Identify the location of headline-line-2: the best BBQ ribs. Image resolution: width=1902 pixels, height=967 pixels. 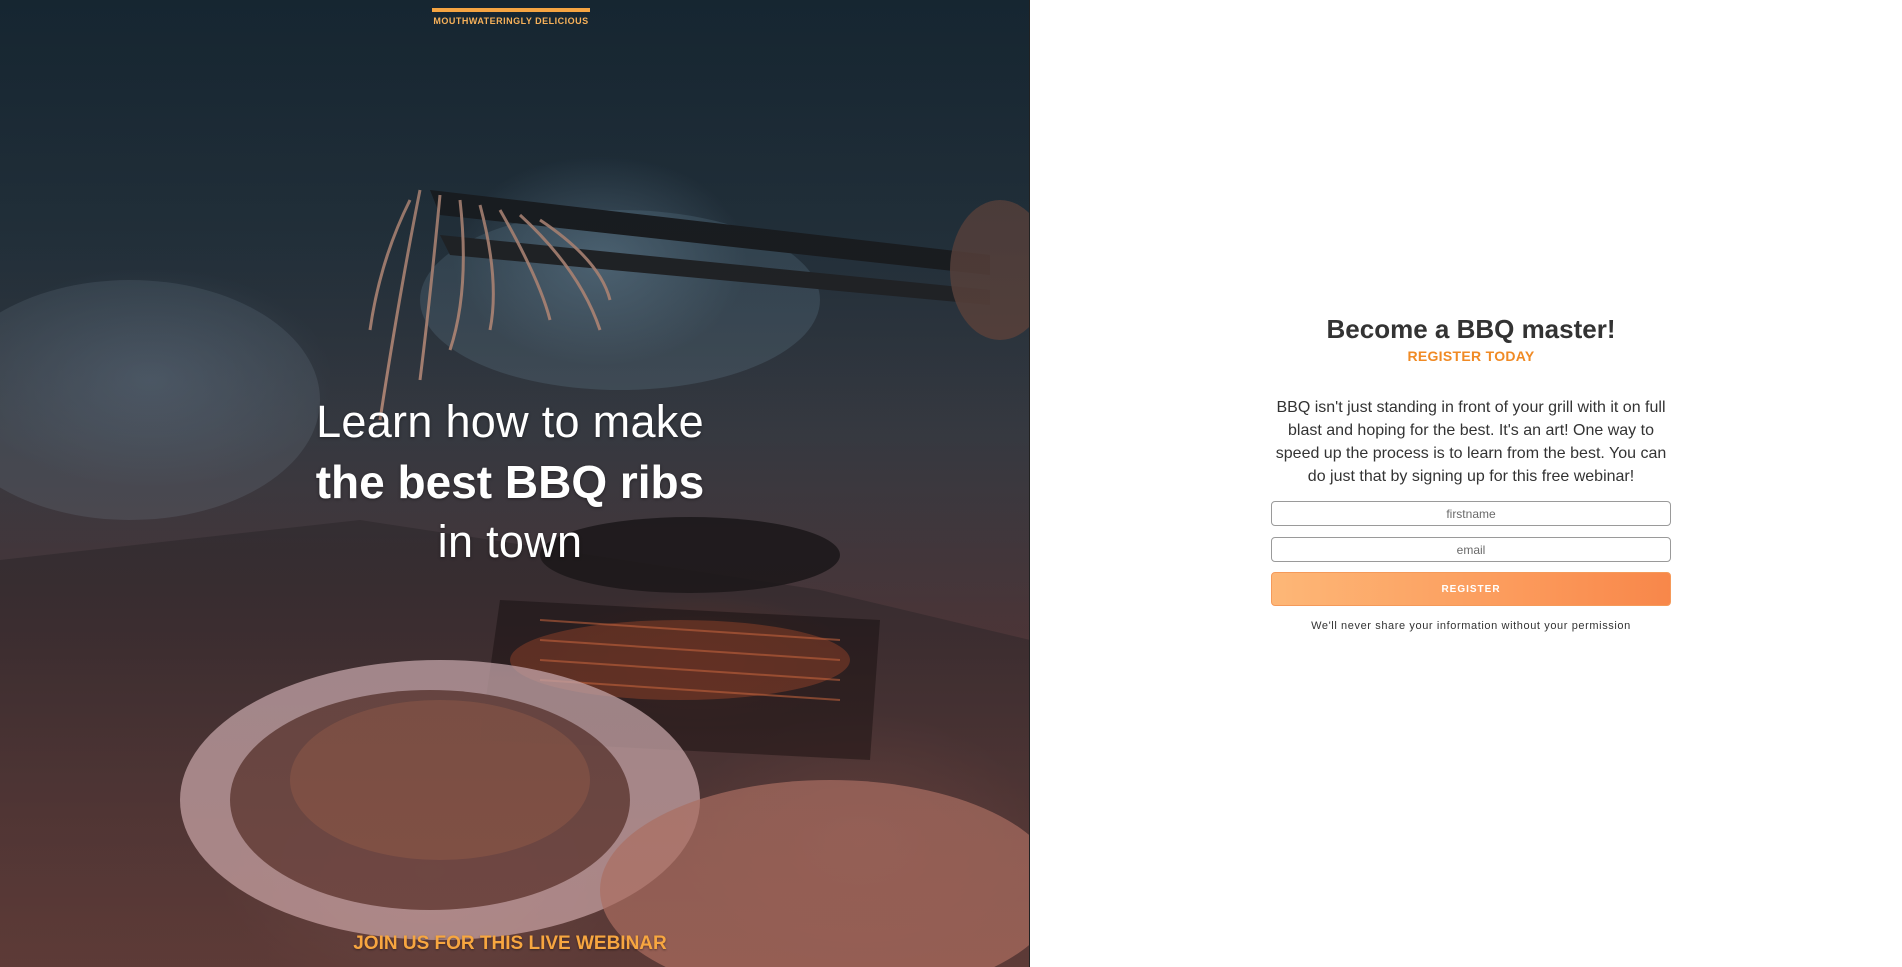
(510, 482).